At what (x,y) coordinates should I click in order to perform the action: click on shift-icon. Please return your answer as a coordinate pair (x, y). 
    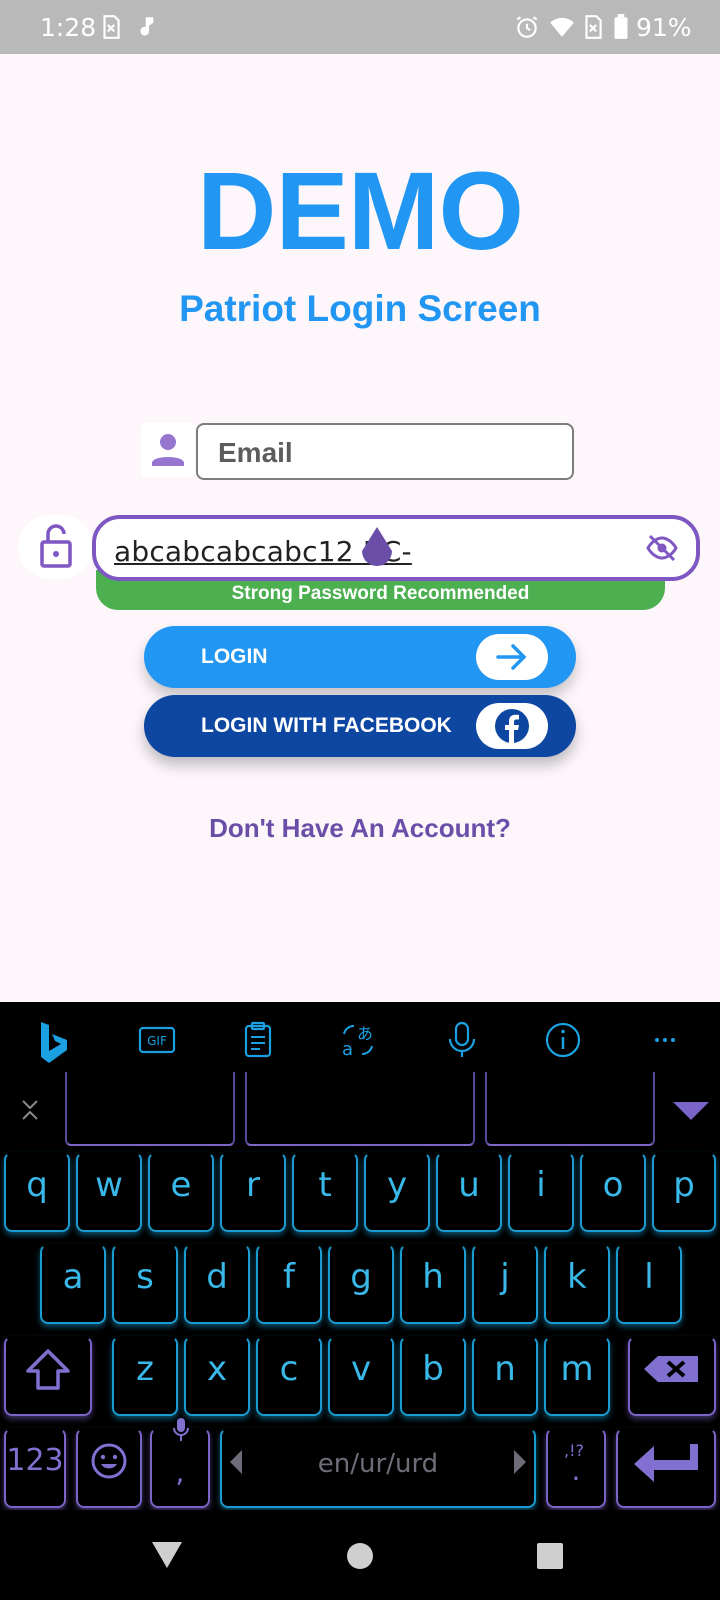
    Looking at the image, I should click on (48, 1369).